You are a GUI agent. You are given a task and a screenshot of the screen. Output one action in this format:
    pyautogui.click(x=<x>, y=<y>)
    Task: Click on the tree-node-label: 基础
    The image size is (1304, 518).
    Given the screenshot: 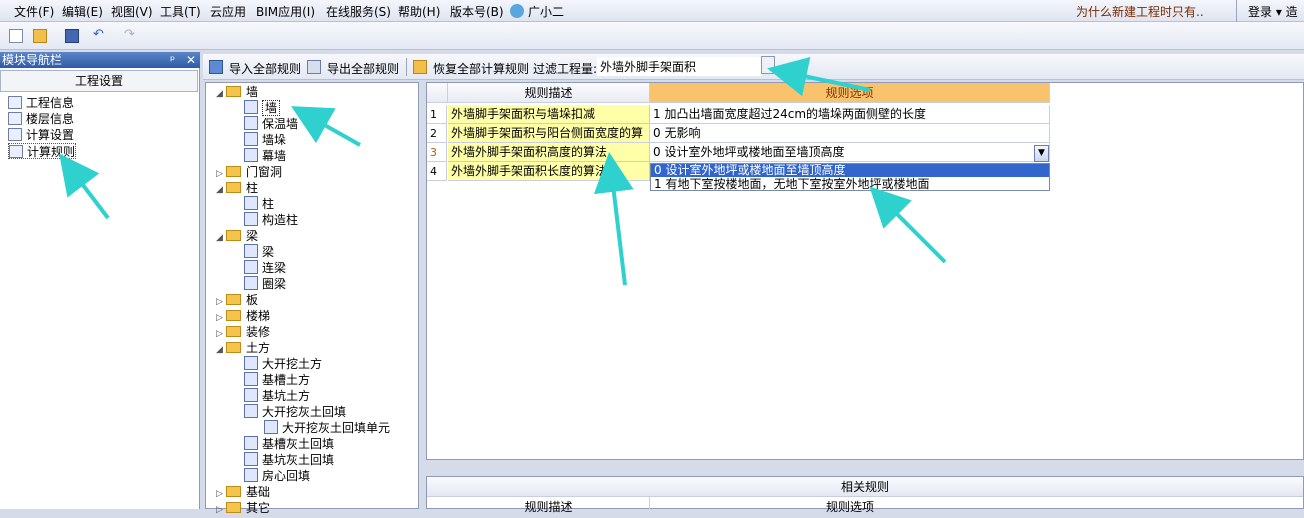 What is the action you would take?
    pyautogui.click(x=258, y=492)
    